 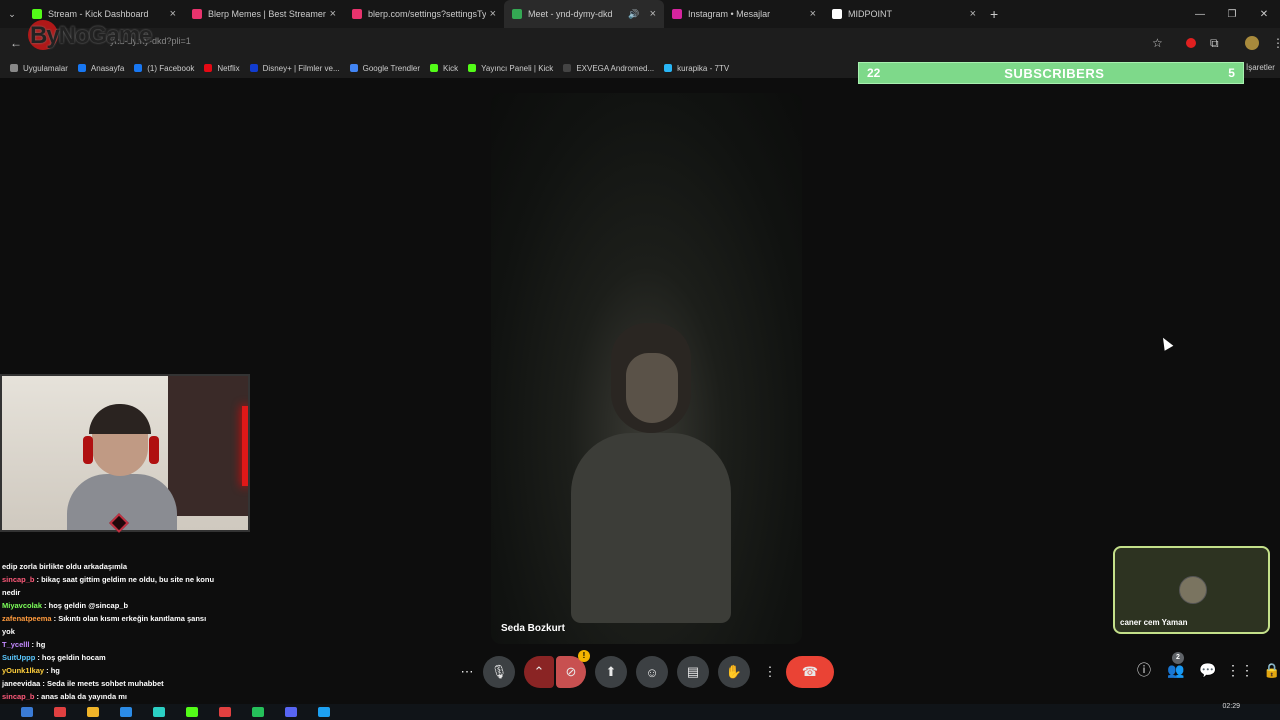 What do you see at coordinates (499, 672) in the screenshot?
I see `microphone-button: 🎙` at bounding box center [499, 672].